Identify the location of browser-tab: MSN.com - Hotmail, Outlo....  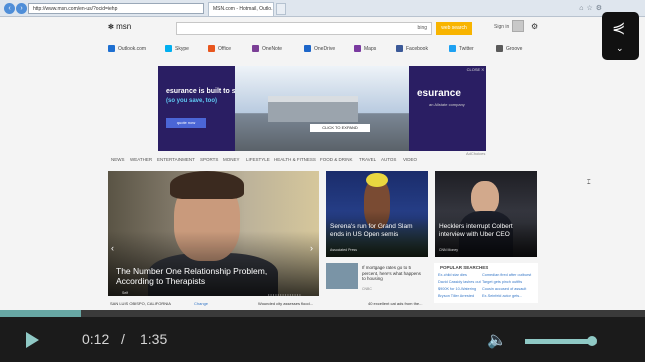
(241, 9).